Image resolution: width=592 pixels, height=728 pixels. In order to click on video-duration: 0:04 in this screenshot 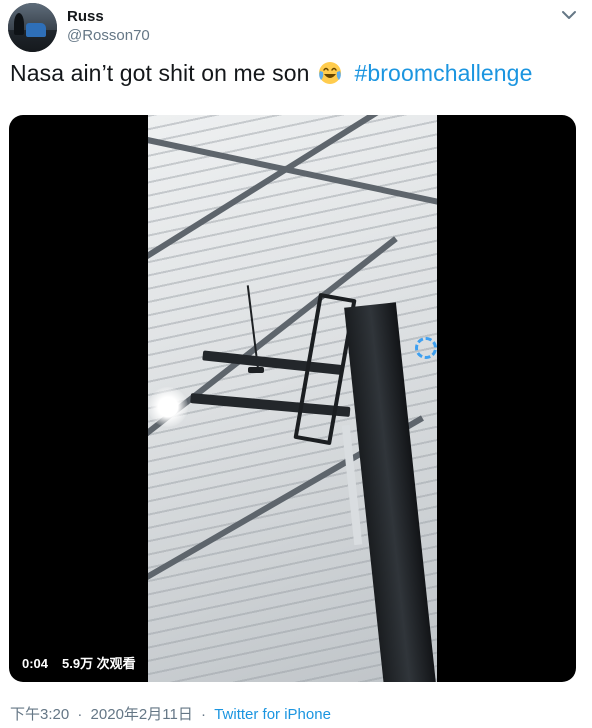, I will do `click(35, 663)`.